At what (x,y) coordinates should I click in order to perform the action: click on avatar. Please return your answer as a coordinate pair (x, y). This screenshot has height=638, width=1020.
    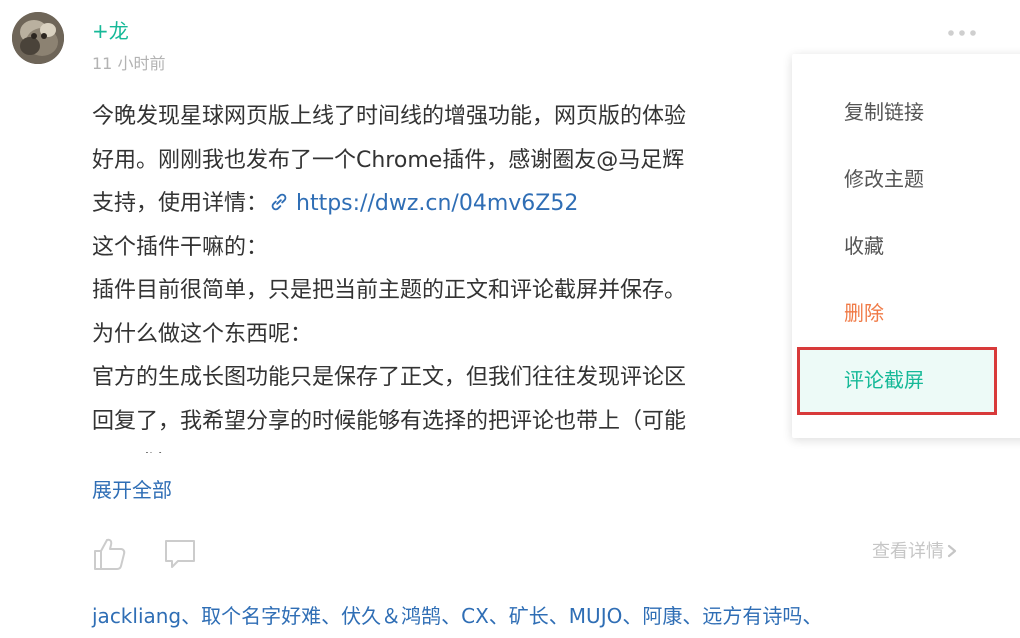
    Looking at the image, I should click on (38, 38).